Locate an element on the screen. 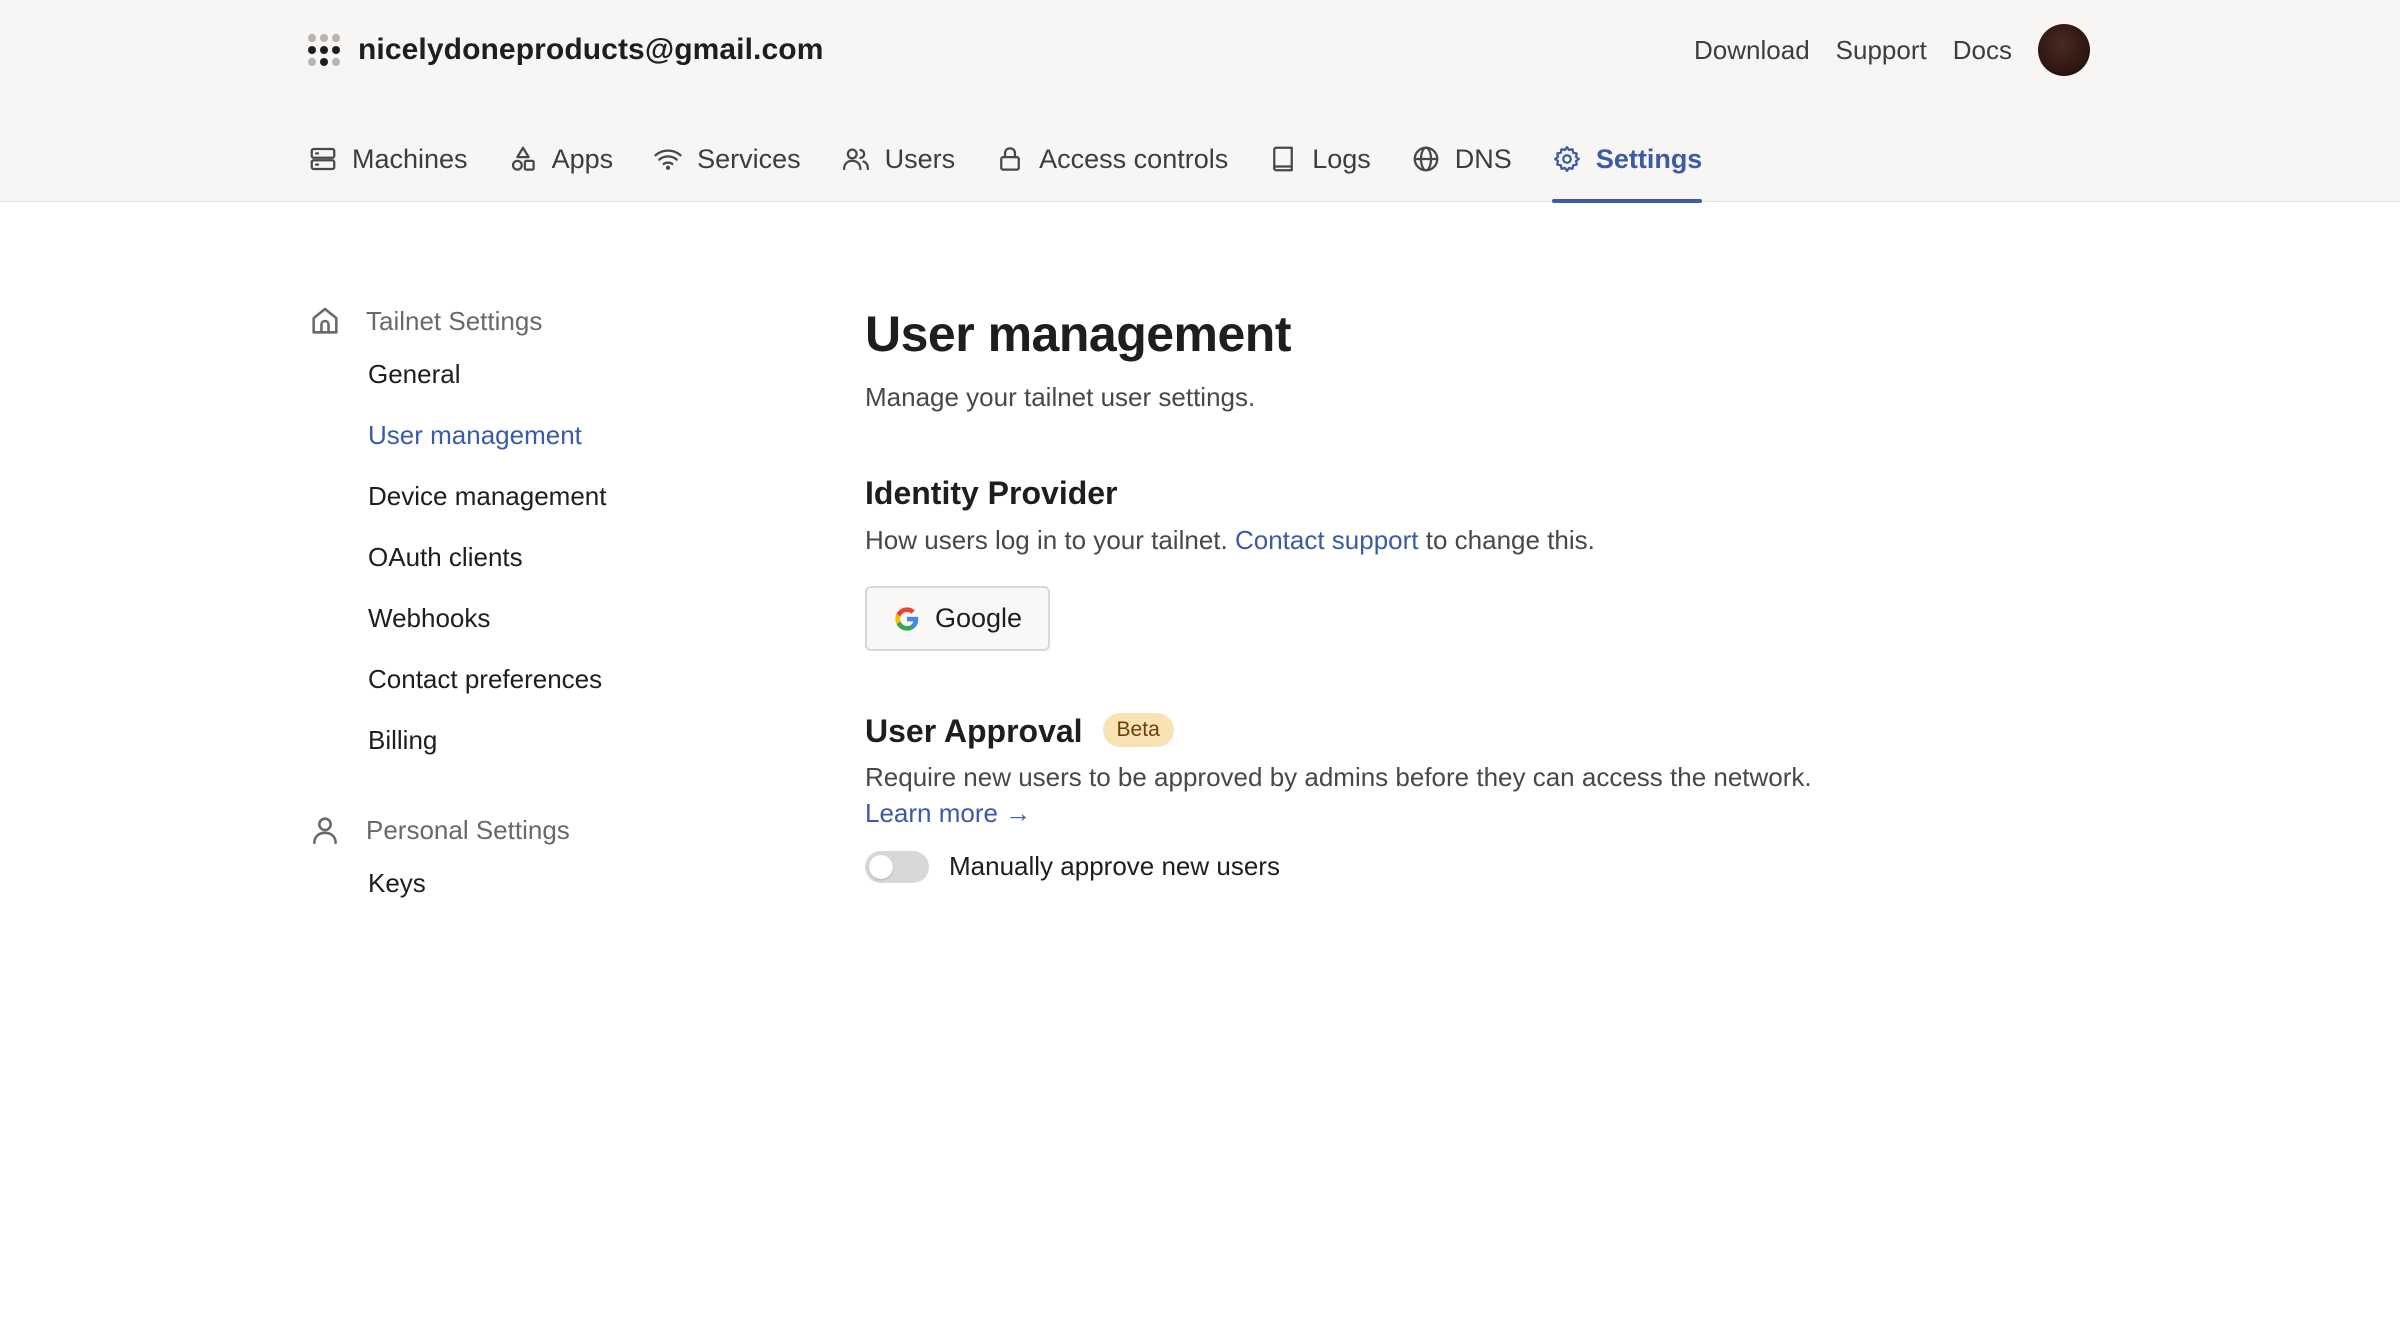 The width and height of the screenshot is (2400, 1328). google-button-label: Google is located at coordinates (979, 618).